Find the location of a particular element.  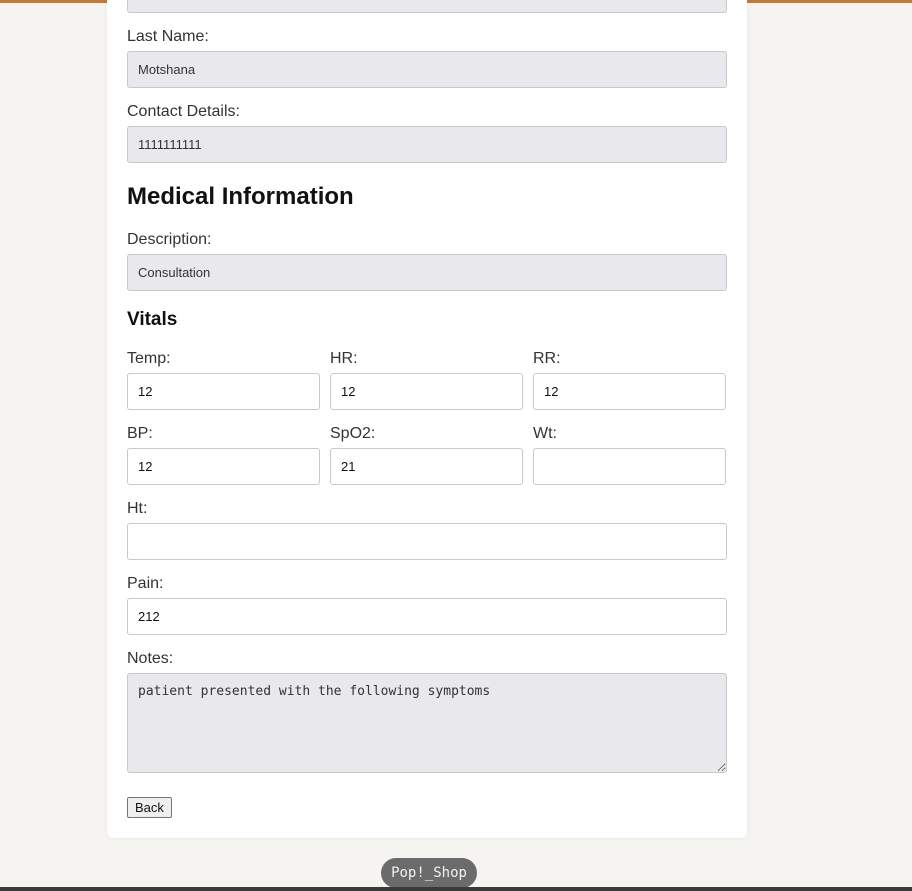

contact-details-field is located at coordinates (427, 144).